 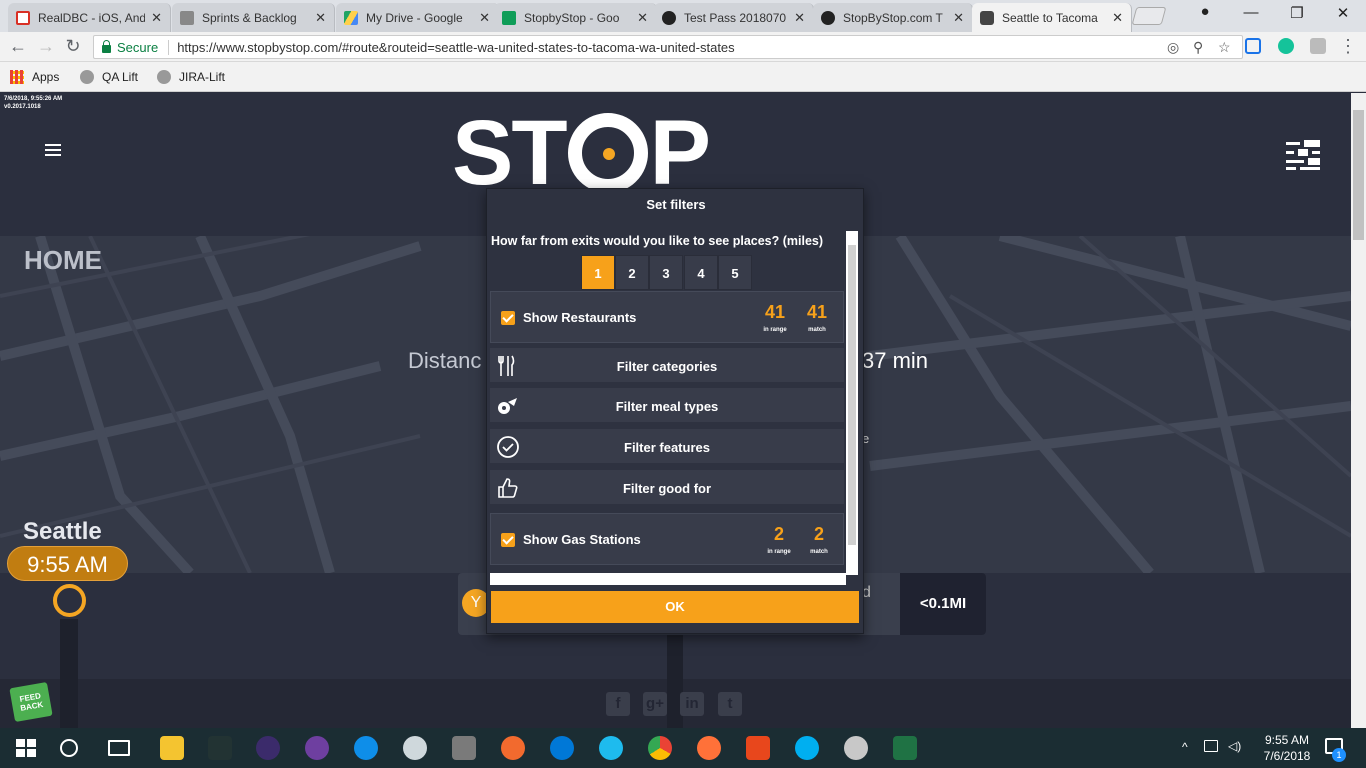 I want to click on reload-button: ↻, so click(x=73, y=46).